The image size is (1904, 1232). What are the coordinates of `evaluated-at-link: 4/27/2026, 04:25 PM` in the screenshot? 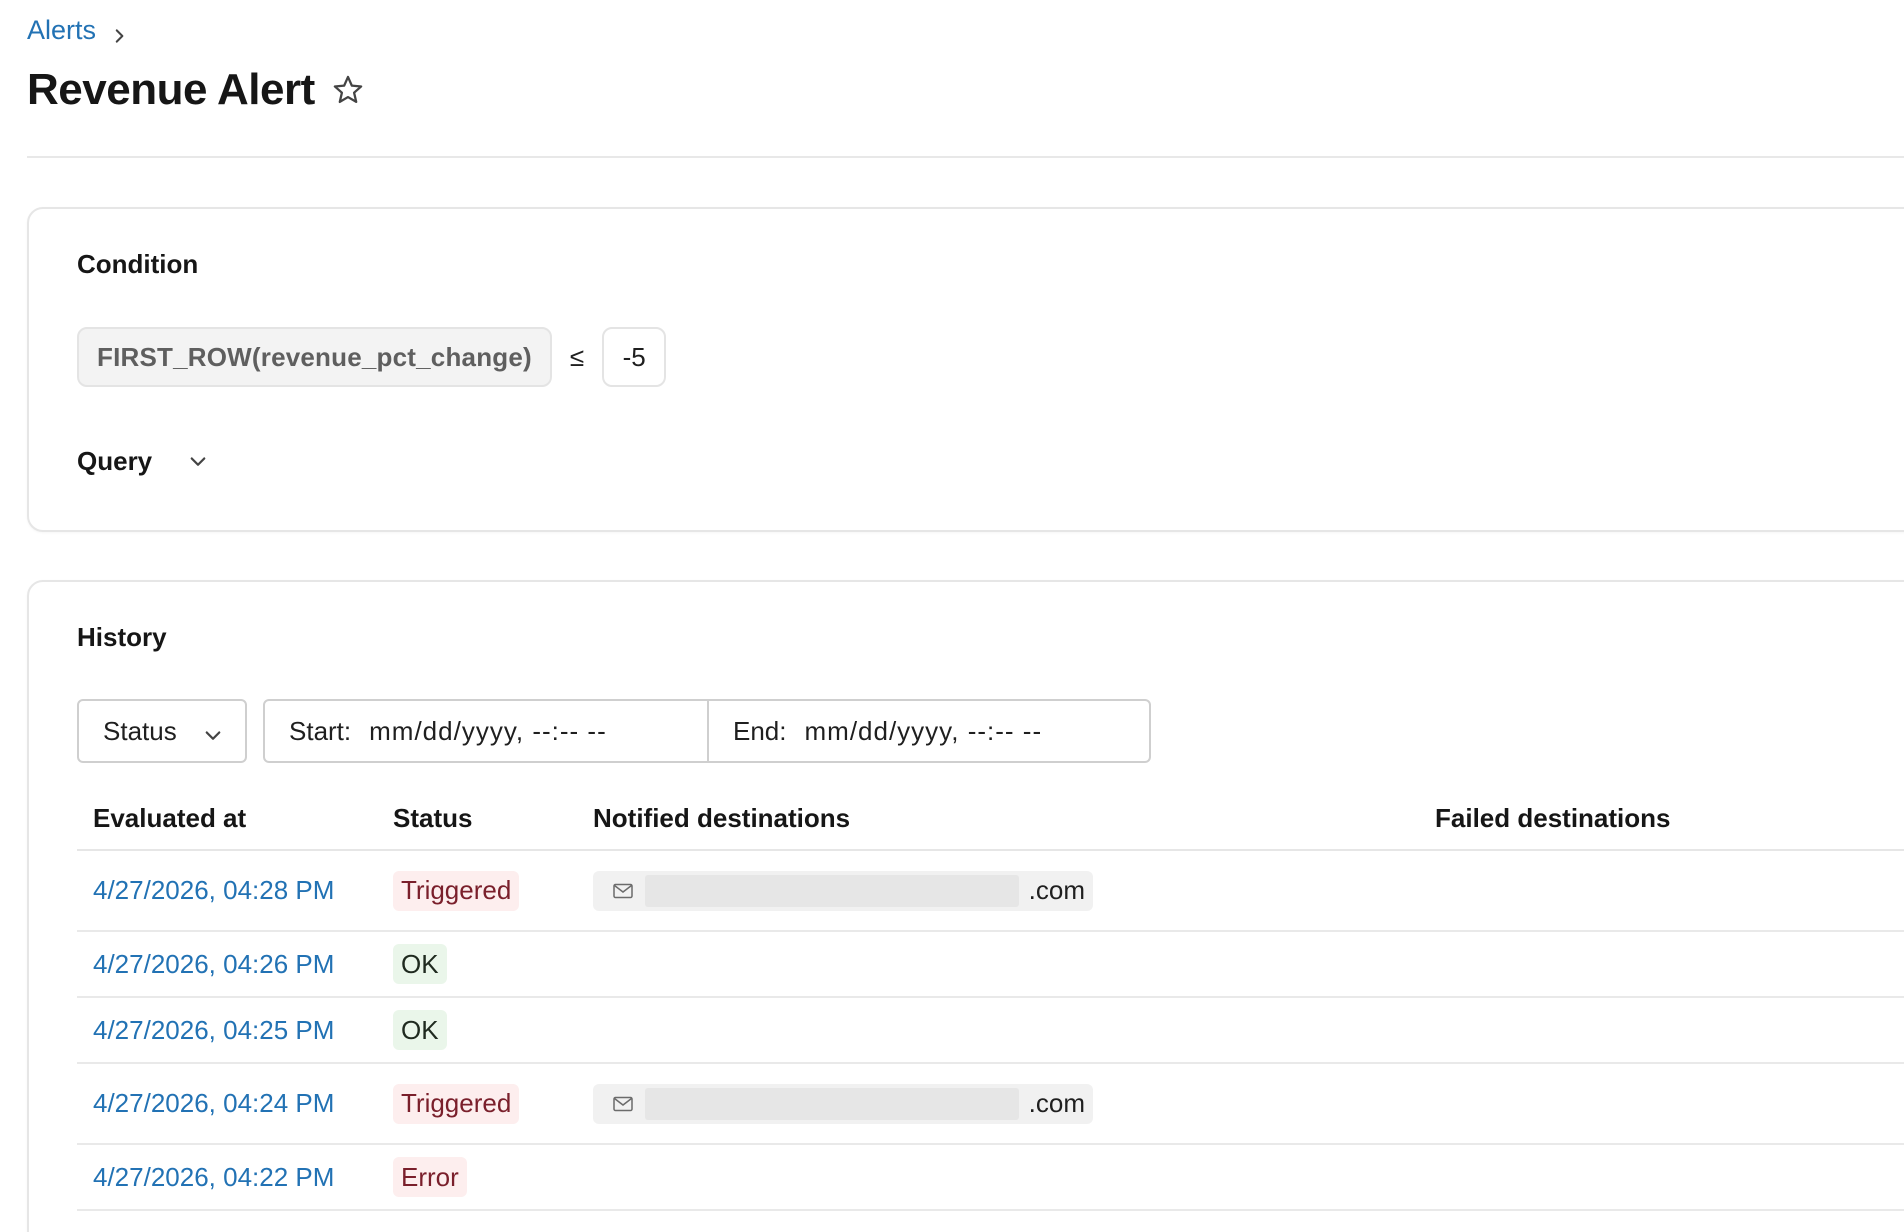 It's located at (213, 1030).